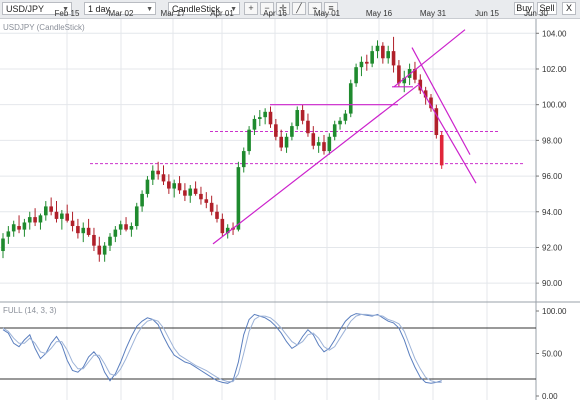 The height and width of the screenshot is (402, 580). I want to click on price-tick-label-3: 98.00, so click(552, 140).